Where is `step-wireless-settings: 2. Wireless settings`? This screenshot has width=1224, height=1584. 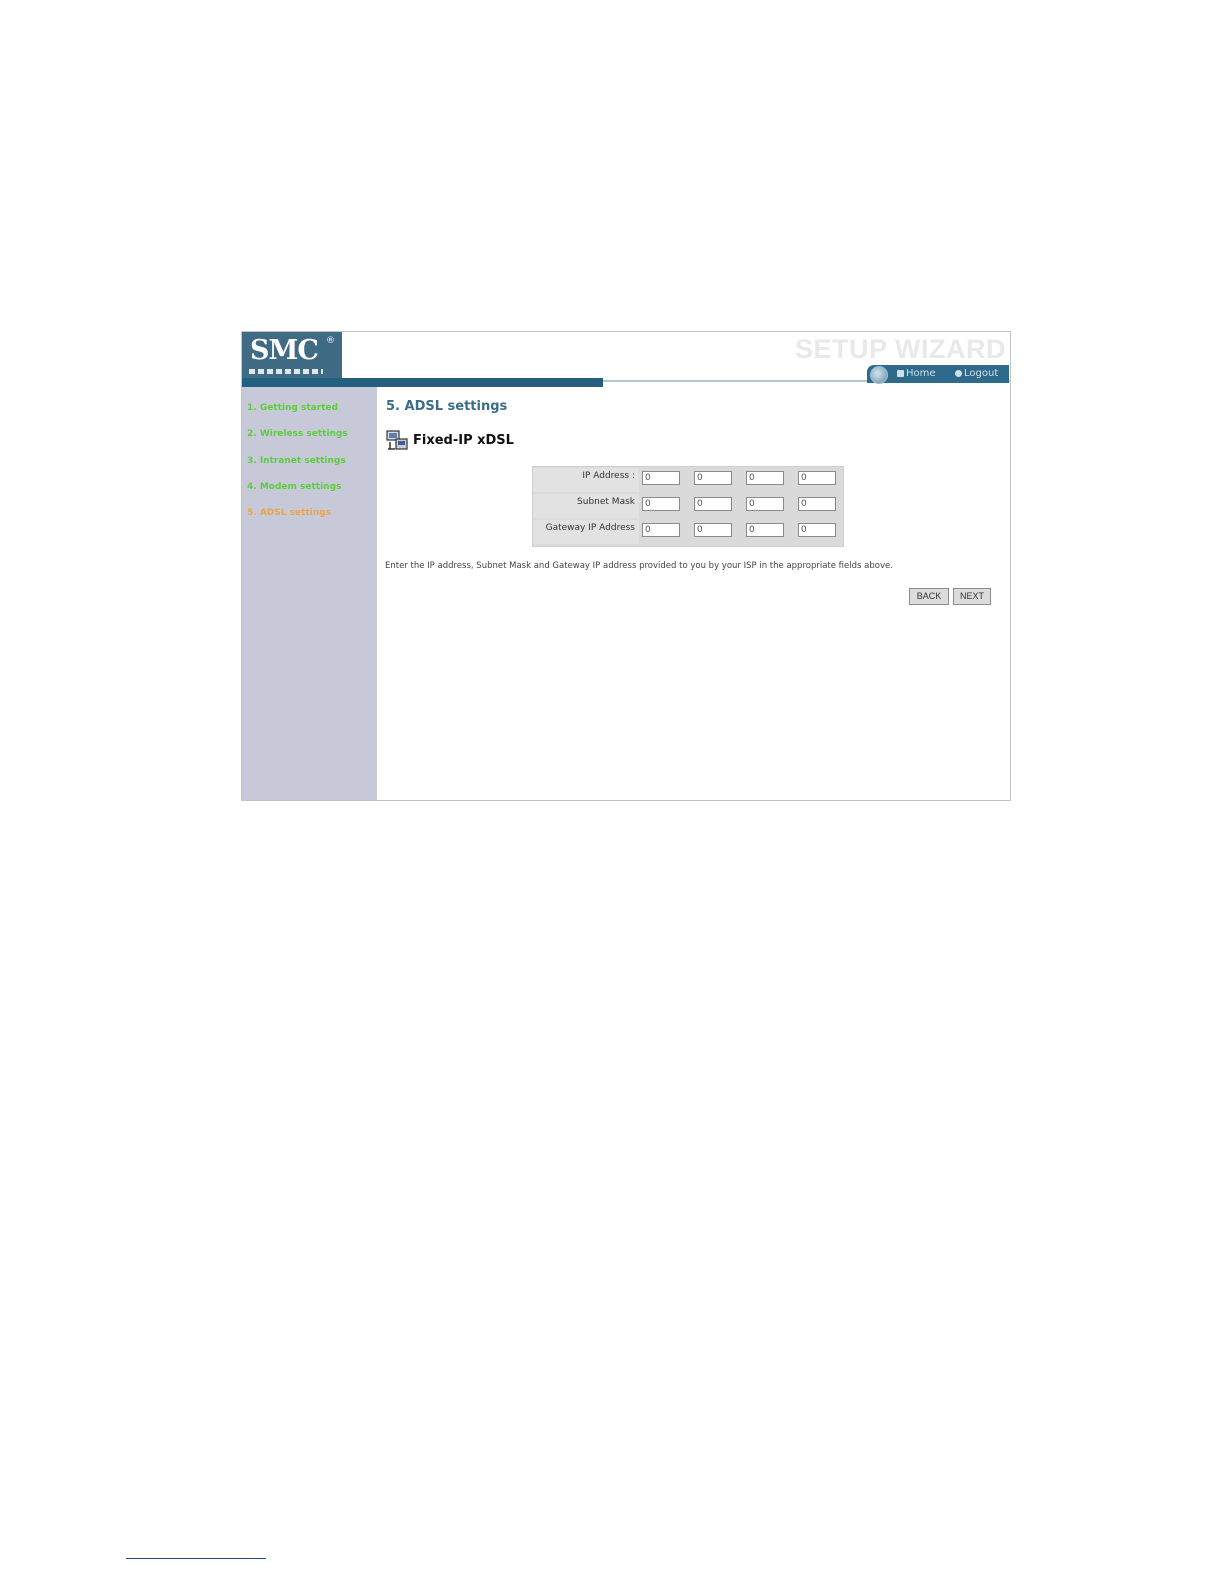
step-wireless-settings: 2. Wireless settings is located at coordinates (297, 434).